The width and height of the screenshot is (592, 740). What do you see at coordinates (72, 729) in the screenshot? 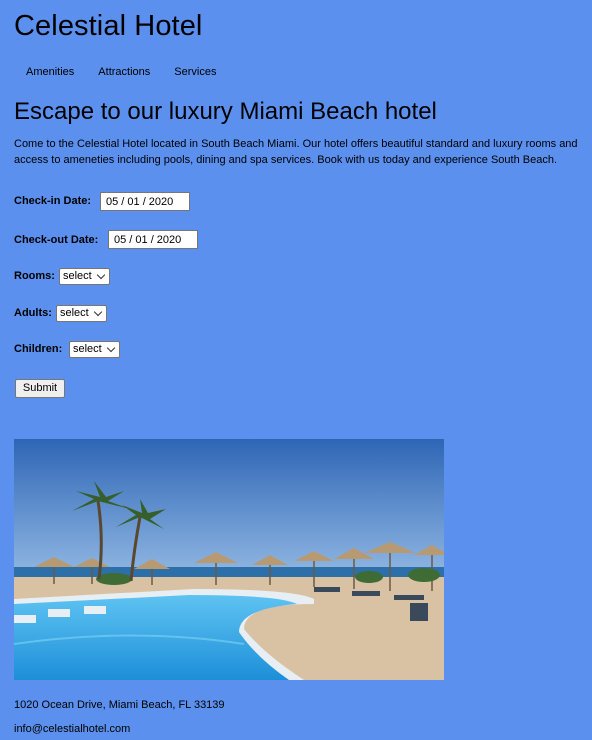
I see `footer-email: info@celestialhotel.com` at bounding box center [72, 729].